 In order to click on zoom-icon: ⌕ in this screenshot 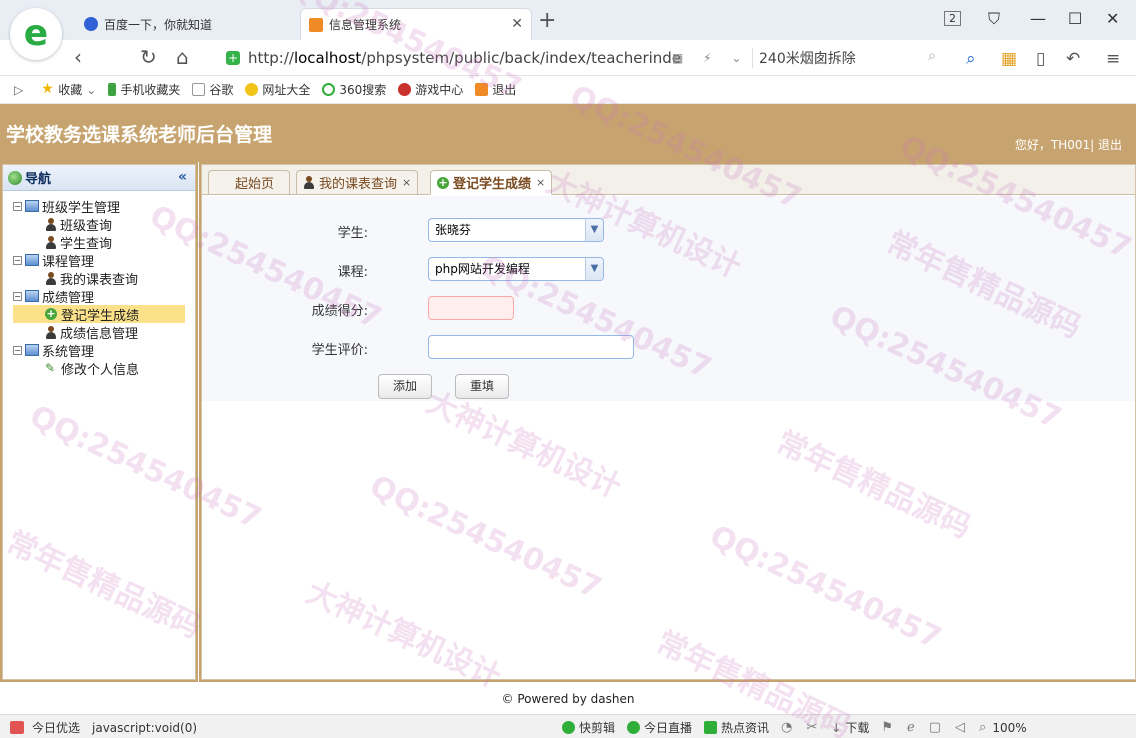, I will do `click(982, 727)`.